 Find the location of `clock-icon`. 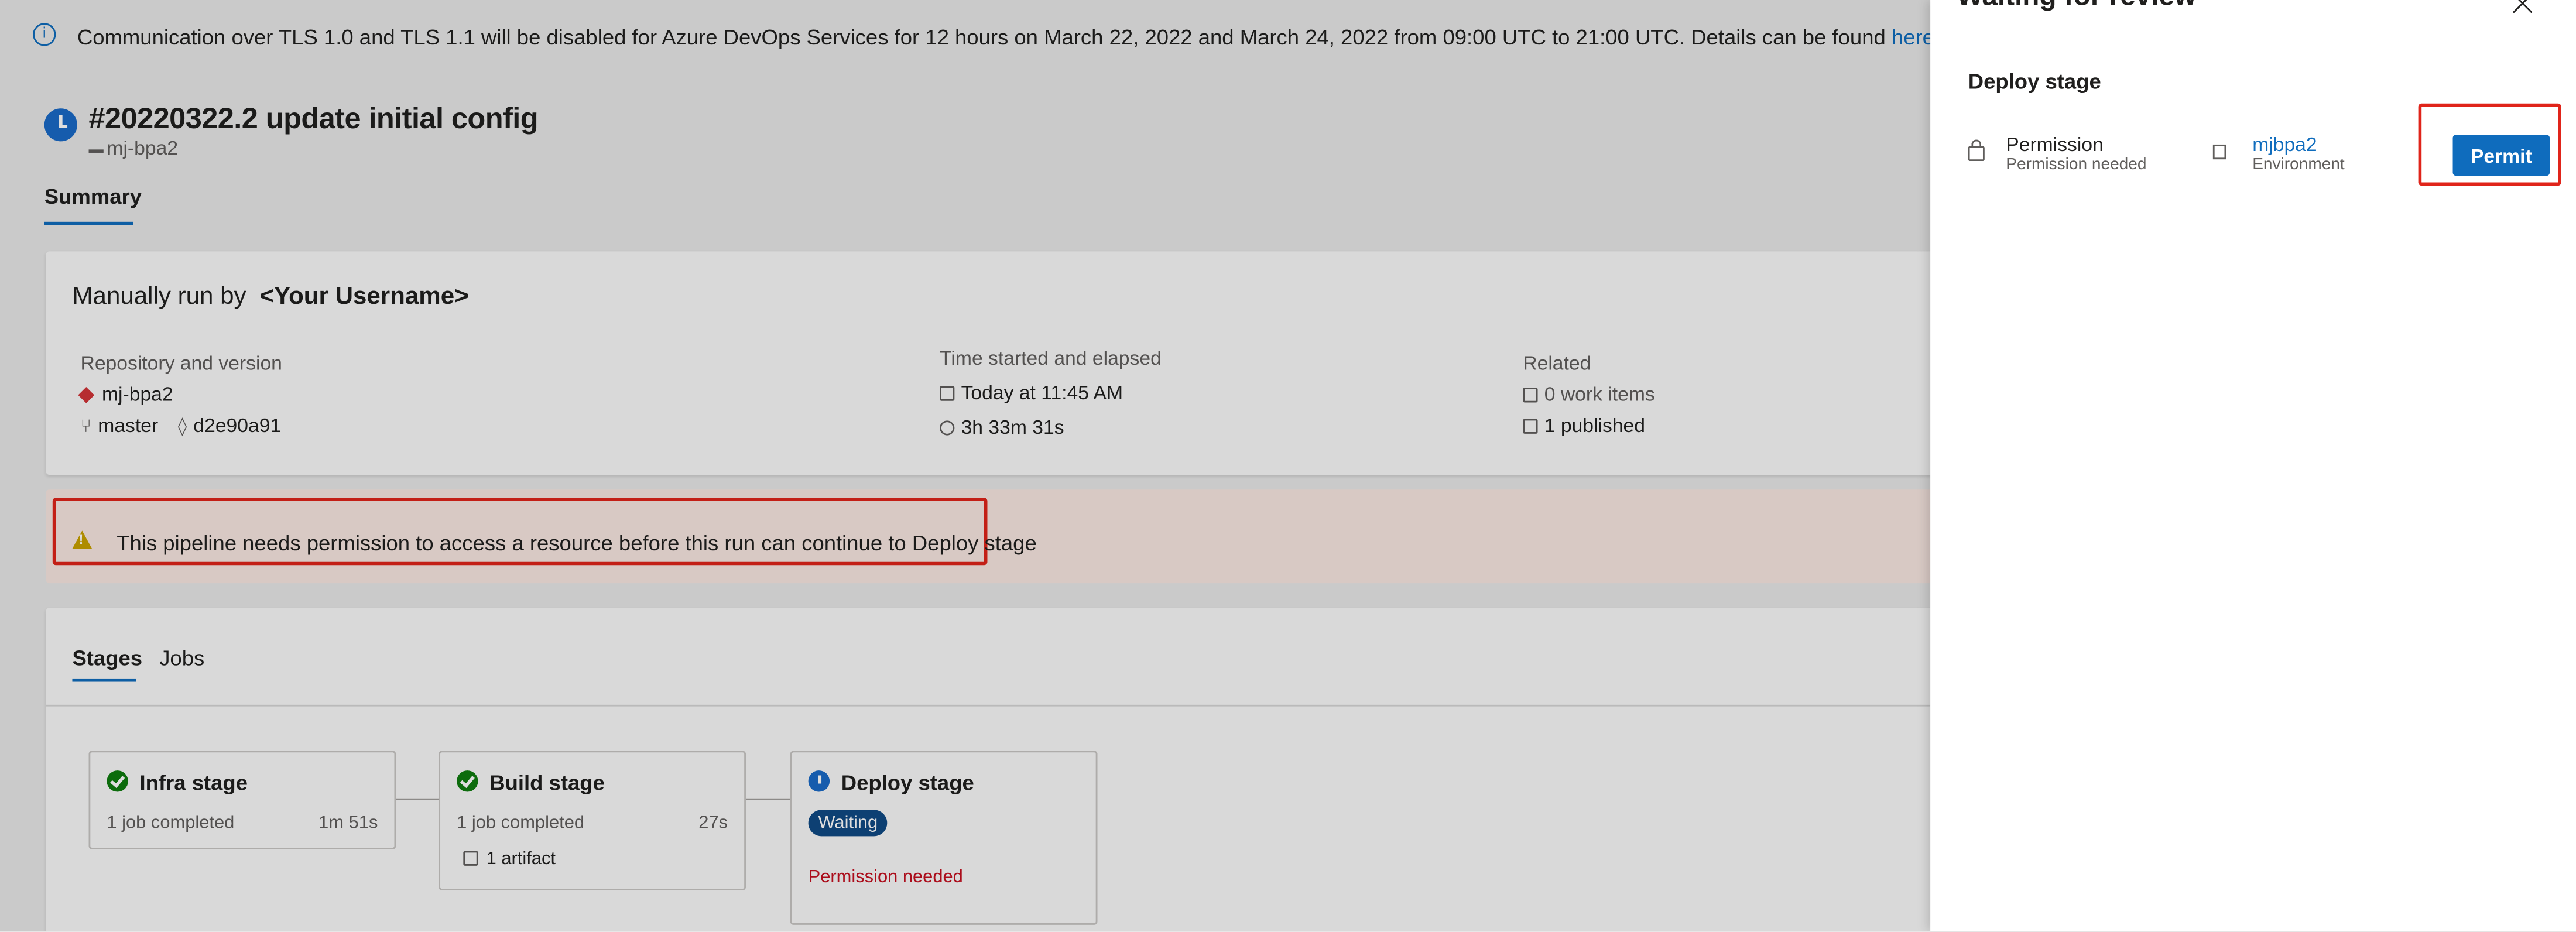

clock-icon is located at coordinates (947, 427).